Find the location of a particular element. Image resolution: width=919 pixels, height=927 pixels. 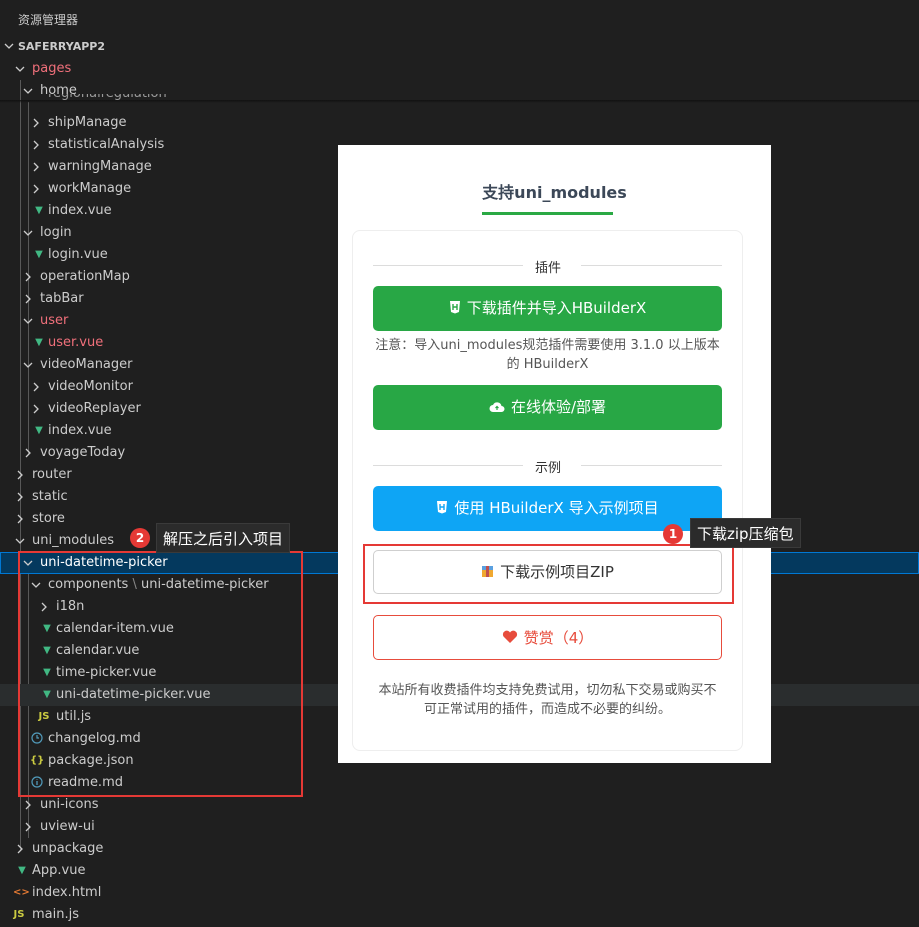

tree-item-label: voyageToday is located at coordinates (83, 452).